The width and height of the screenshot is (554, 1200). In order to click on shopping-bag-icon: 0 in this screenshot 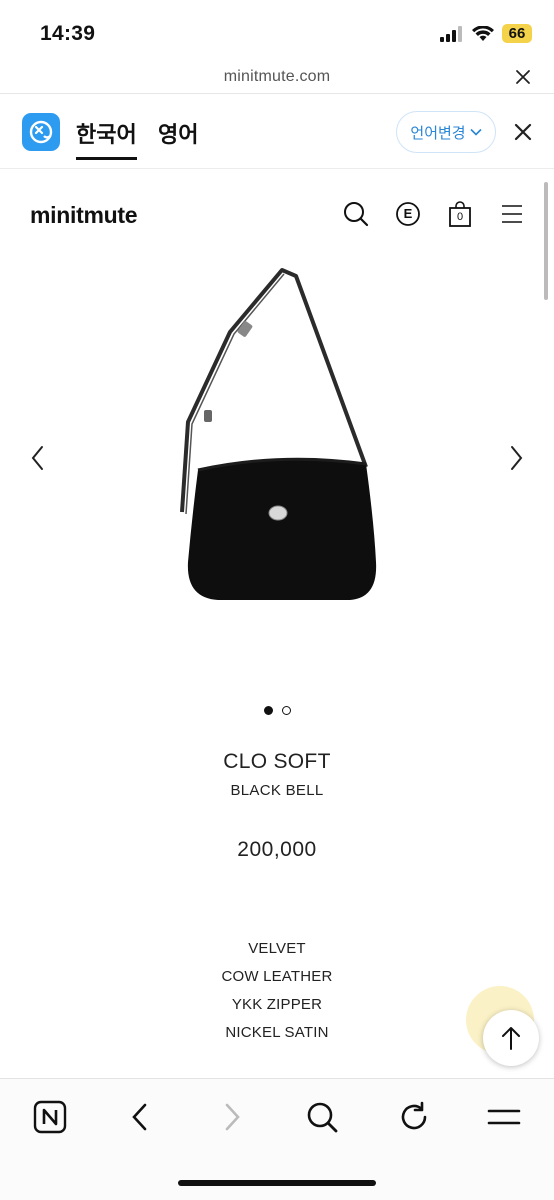, I will do `click(460, 214)`.